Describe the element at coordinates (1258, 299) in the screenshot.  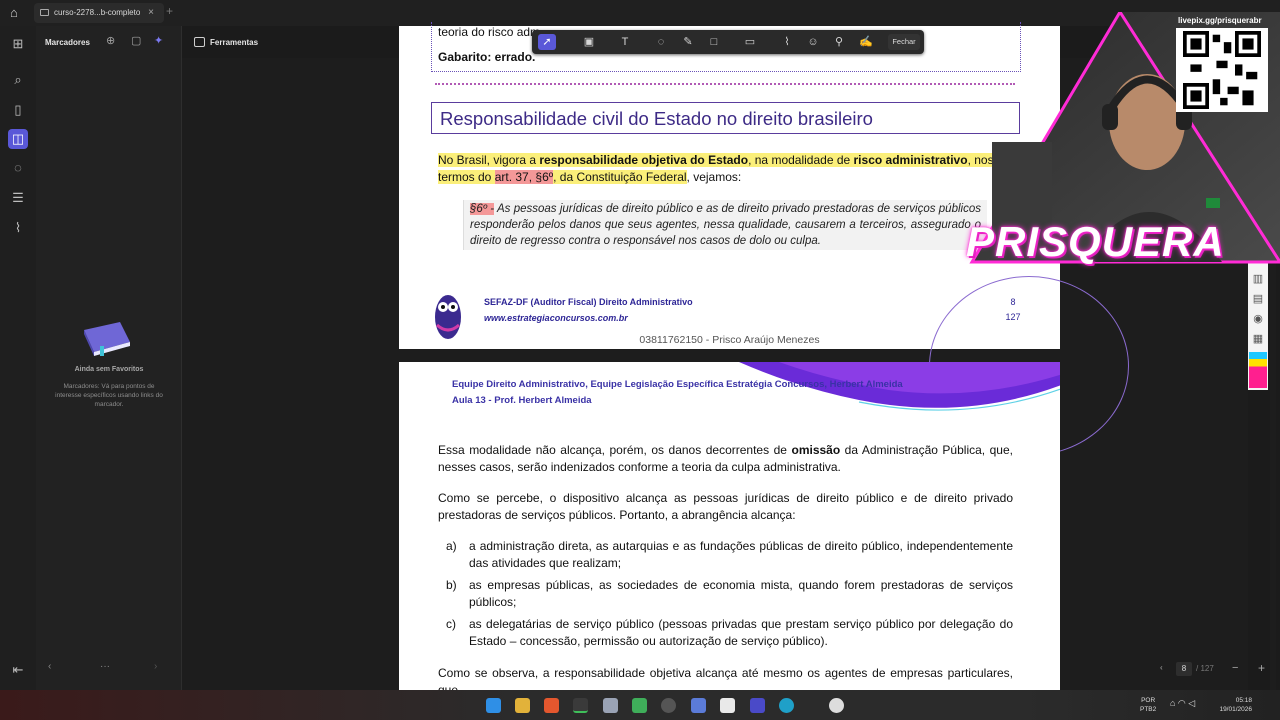
I see `print-icon: ▤` at that location.